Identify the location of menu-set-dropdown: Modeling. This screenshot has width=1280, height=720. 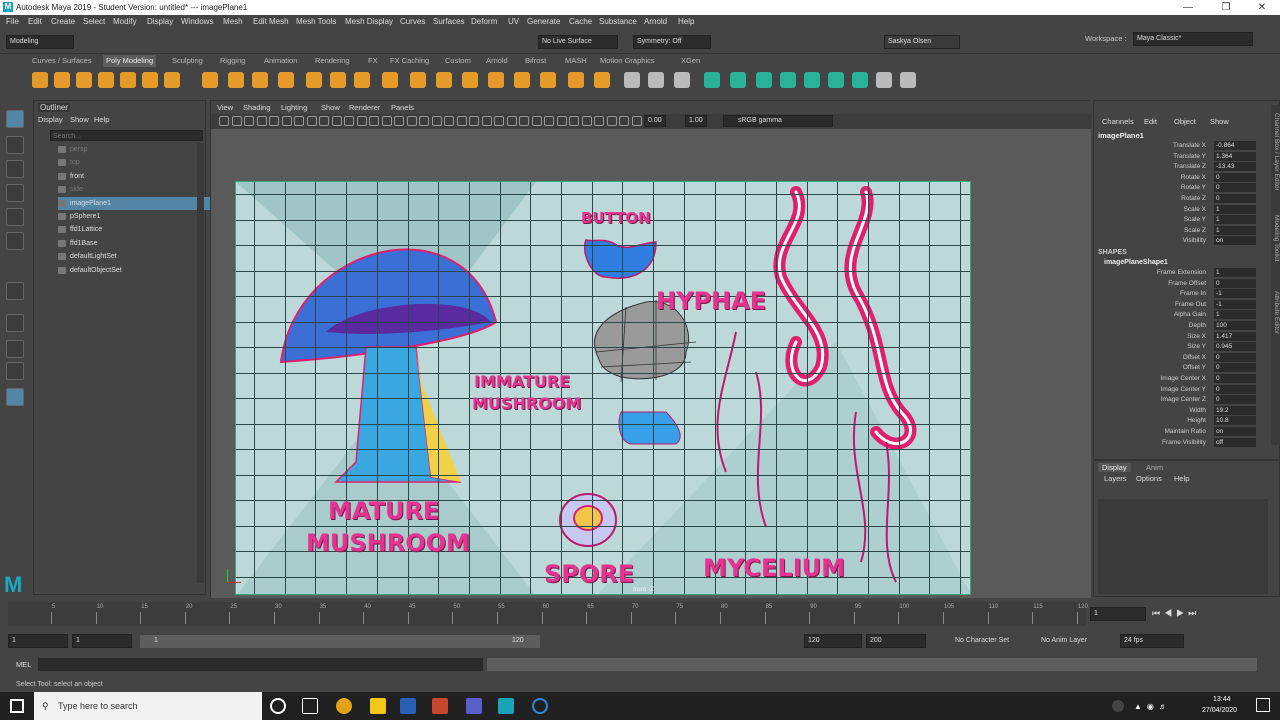
(40, 42).